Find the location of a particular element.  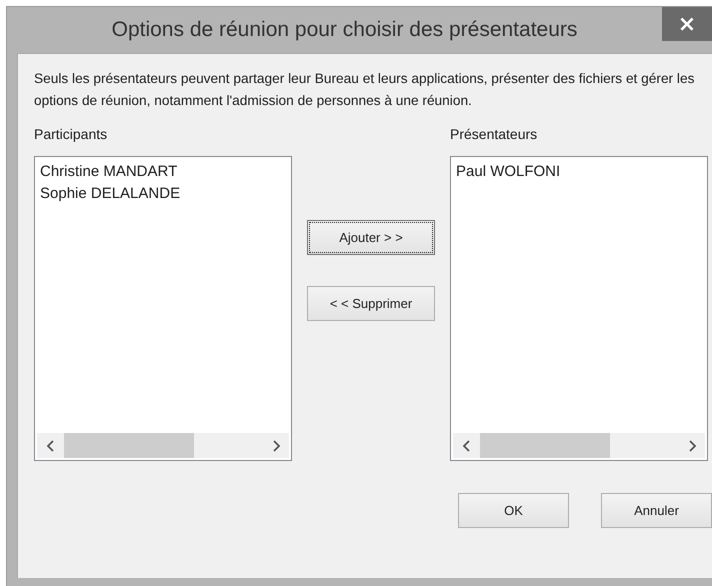

window-title: Options de réunion pour choisir des présentateurs is located at coordinates (345, 30).